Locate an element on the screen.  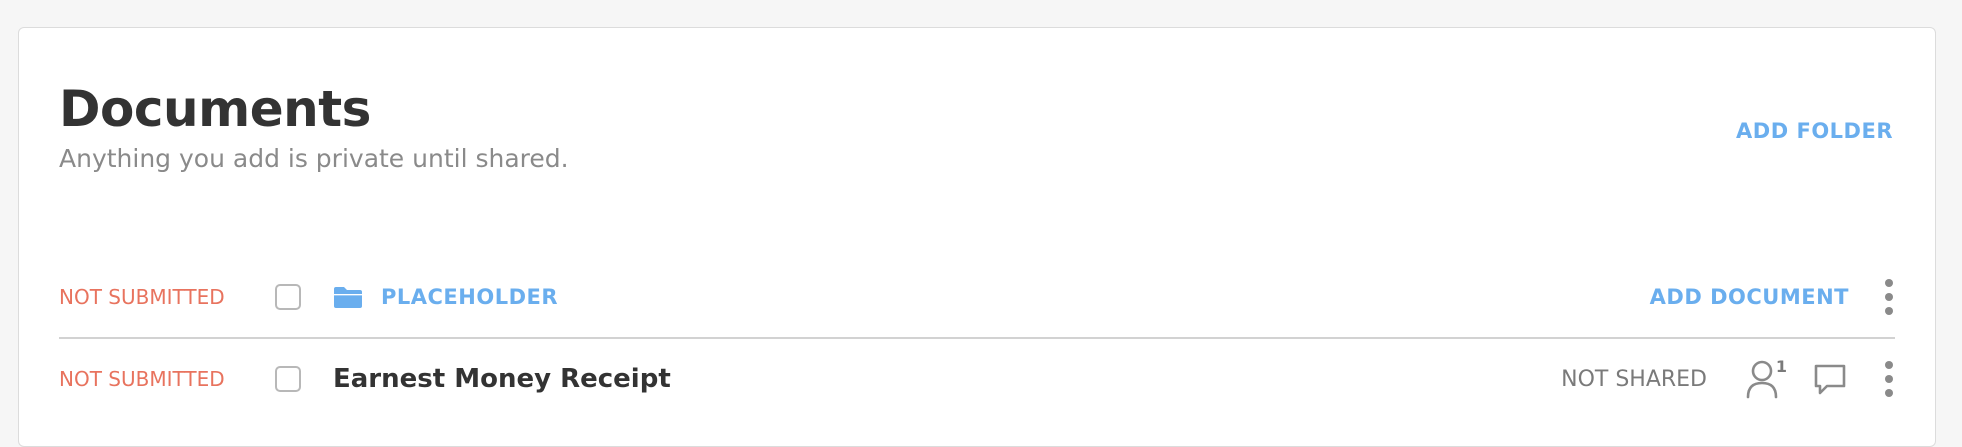
folder-name-link: PLACEHOLDER is located at coordinates (469, 297).